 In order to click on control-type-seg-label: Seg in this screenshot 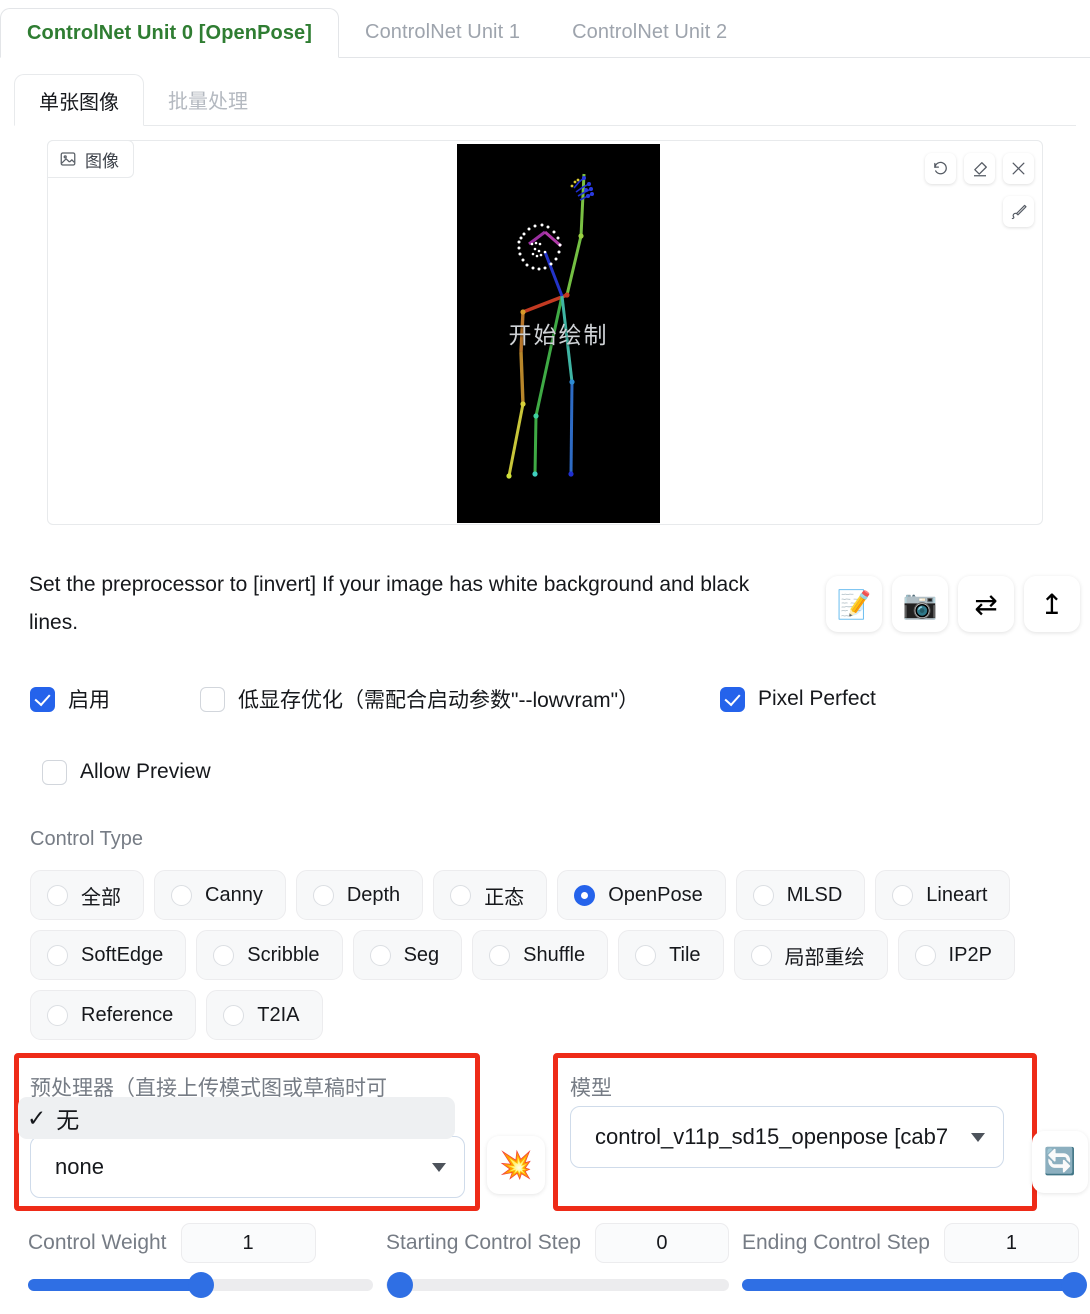, I will do `click(421, 954)`.